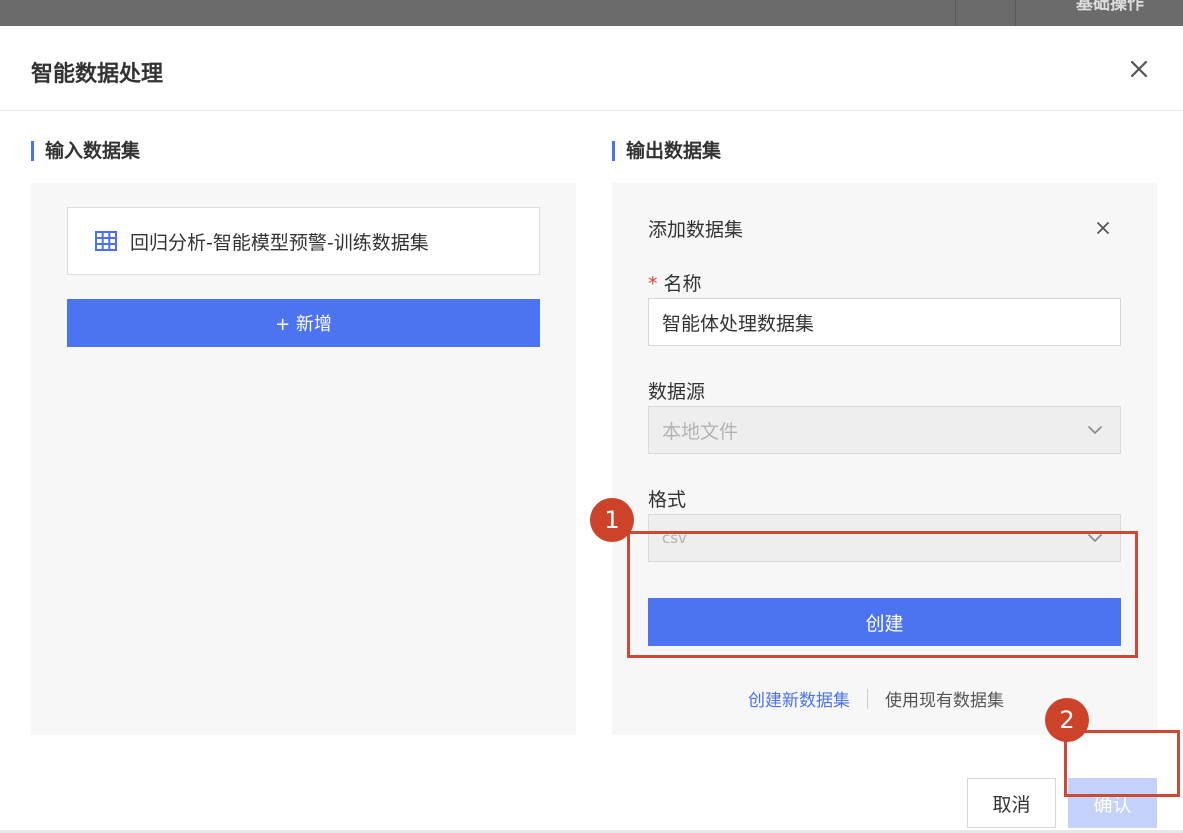  Describe the element at coordinates (97, 74) in the screenshot. I see `dialog-title: 智能数据处理` at that location.